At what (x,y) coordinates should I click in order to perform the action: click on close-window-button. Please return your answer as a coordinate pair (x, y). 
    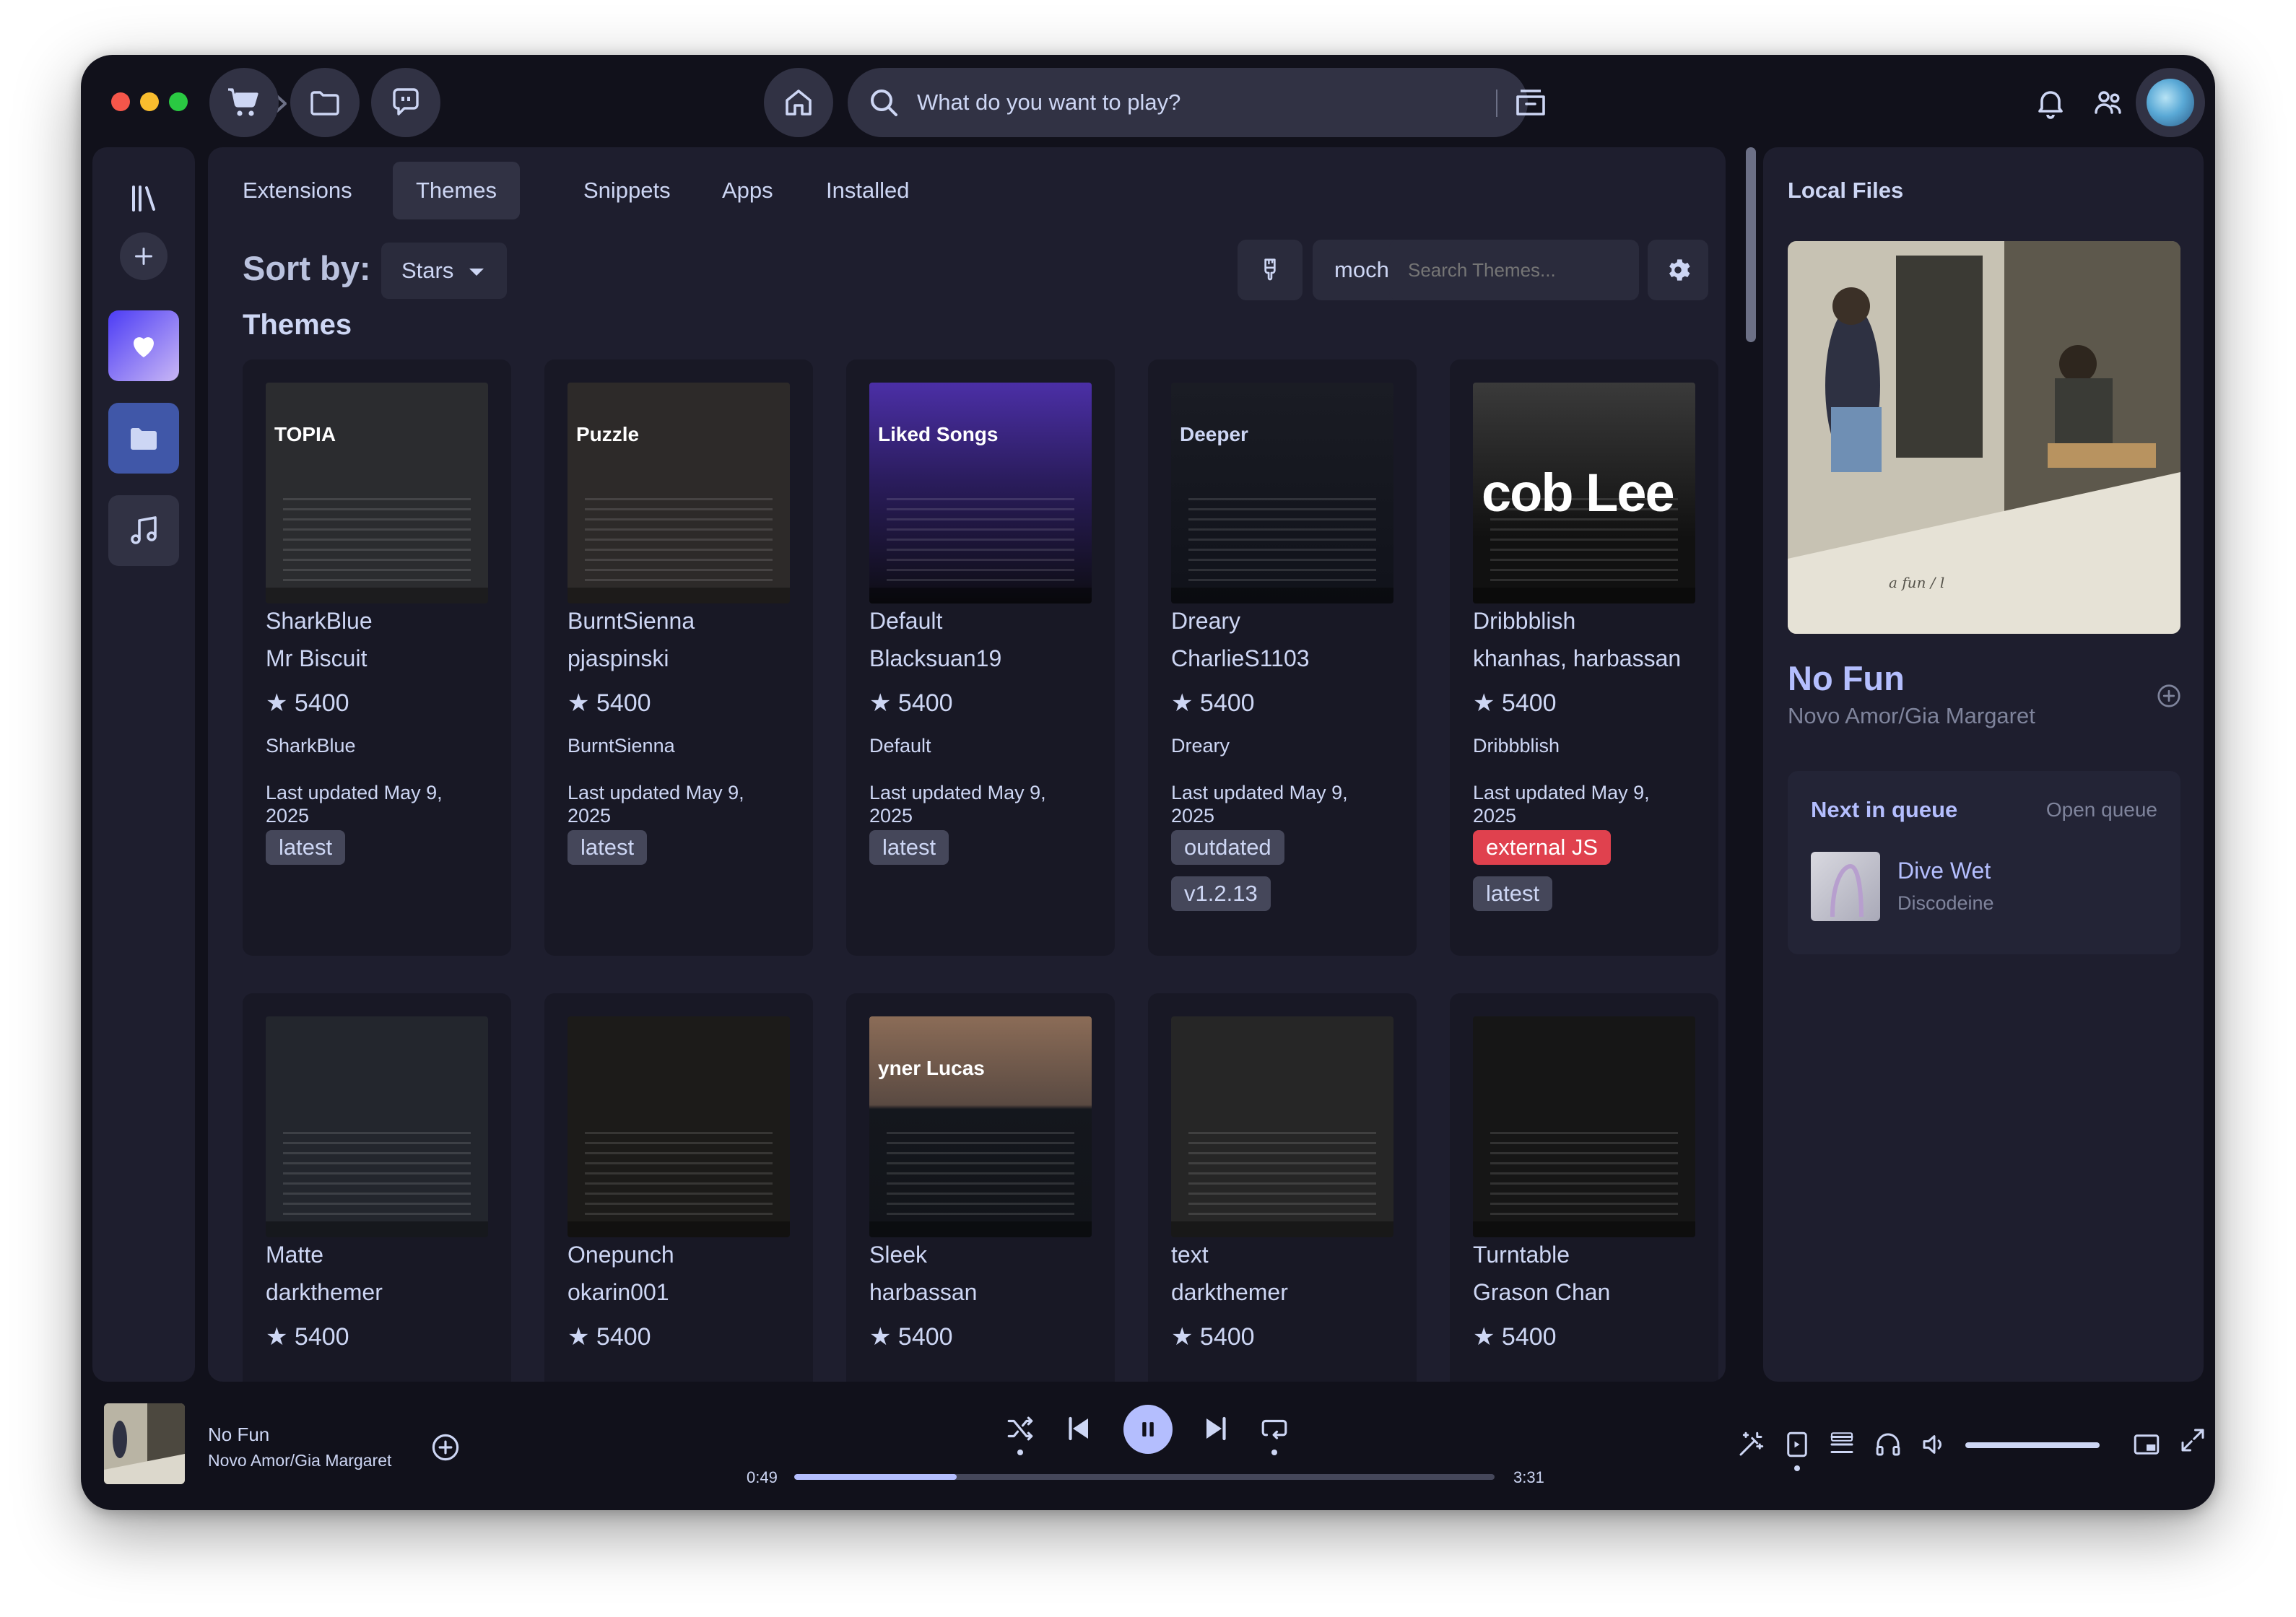
    Looking at the image, I should click on (120, 101).